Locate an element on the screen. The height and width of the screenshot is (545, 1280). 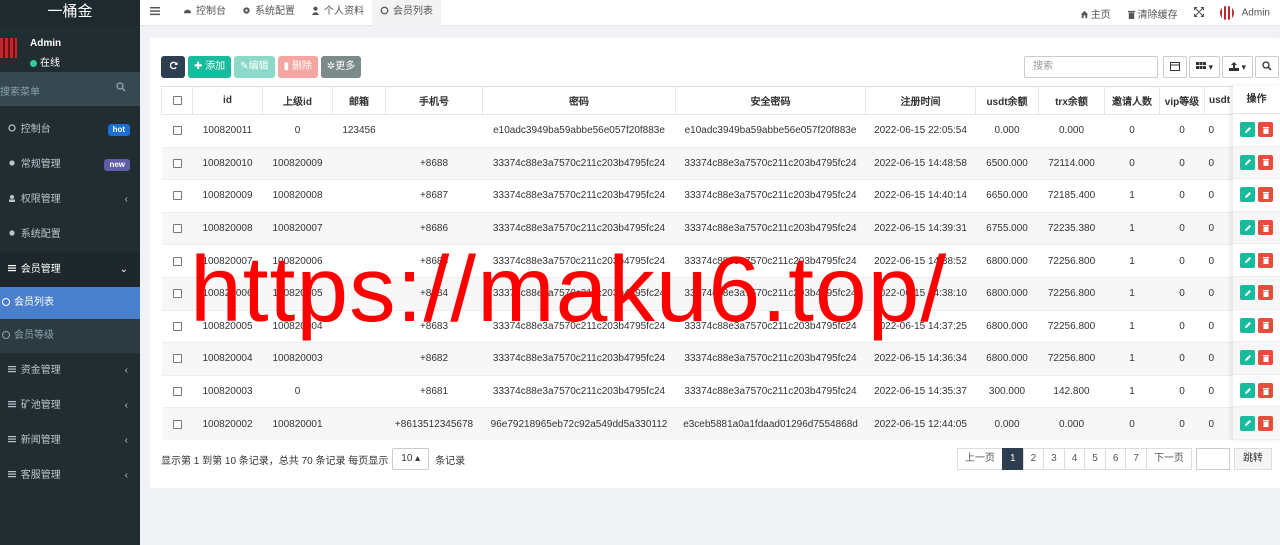
column-header: 邮箱 is located at coordinates (359, 100).